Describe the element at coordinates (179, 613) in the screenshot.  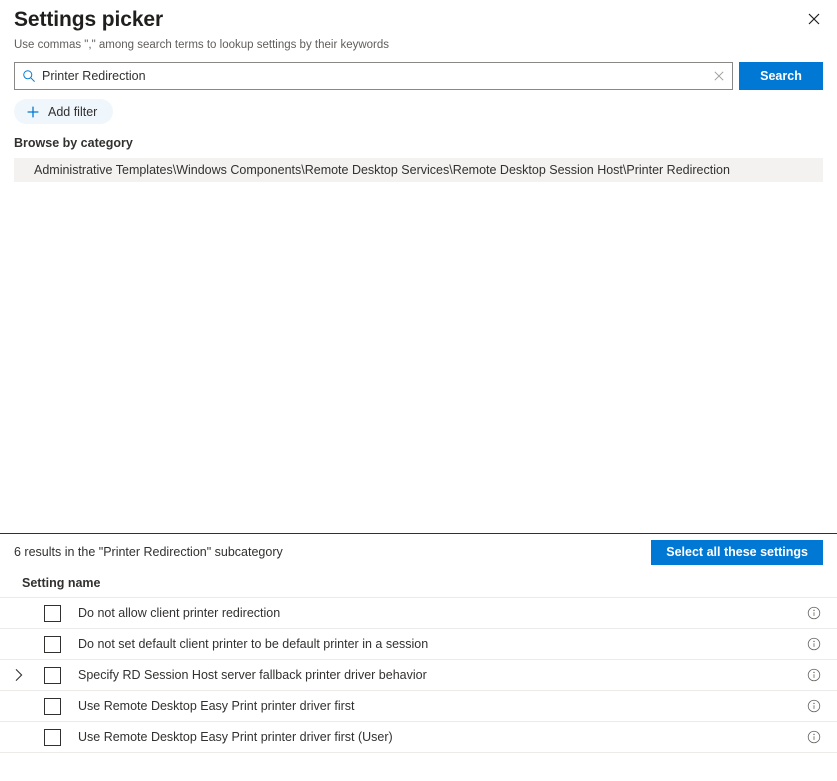
I see `setting-name-label: Do not allow client printer redirection` at that location.